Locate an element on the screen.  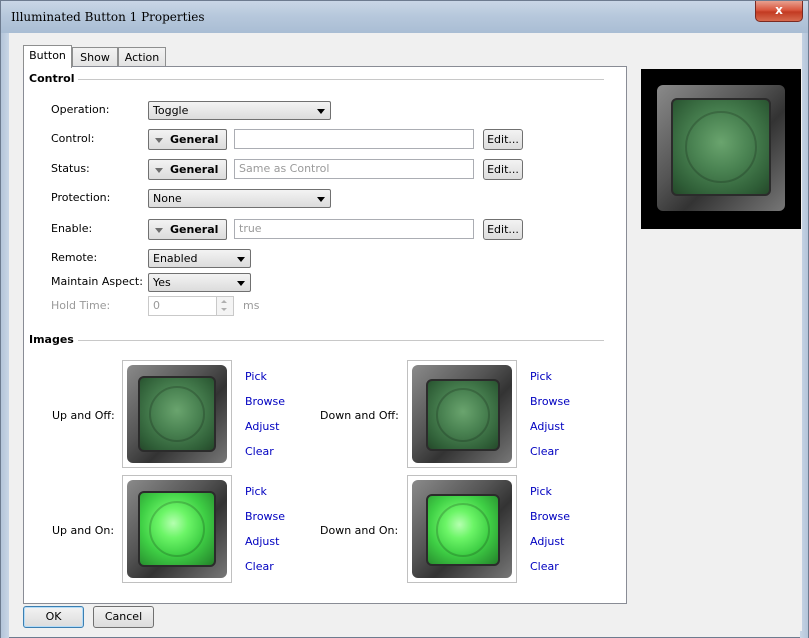
protection-value: None is located at coordinates (167, 198).